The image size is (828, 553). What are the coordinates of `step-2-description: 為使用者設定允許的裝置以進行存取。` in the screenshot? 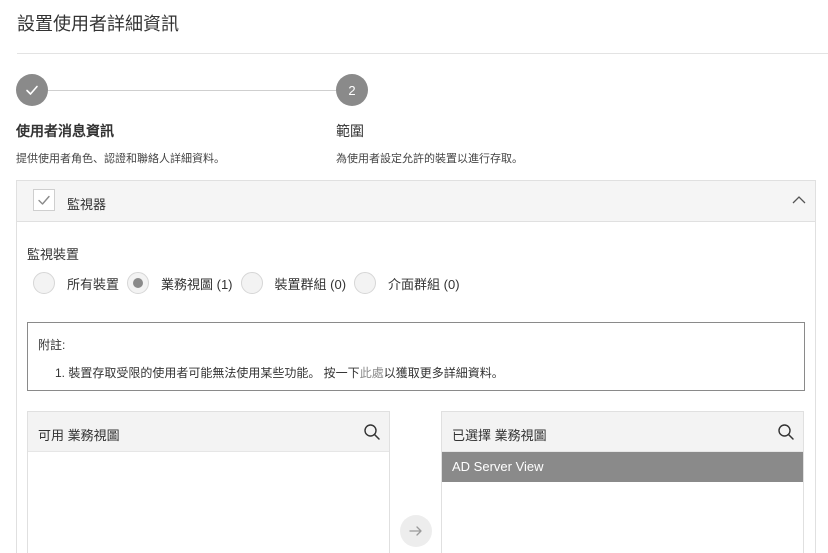 It's located at (429, 159).